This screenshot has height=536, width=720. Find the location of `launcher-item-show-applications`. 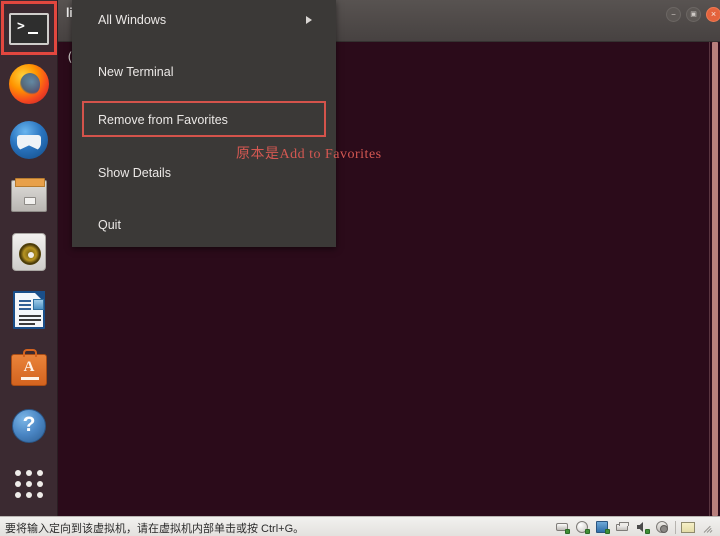

launcher-item-show-applications is located at coordinates (29, 484).